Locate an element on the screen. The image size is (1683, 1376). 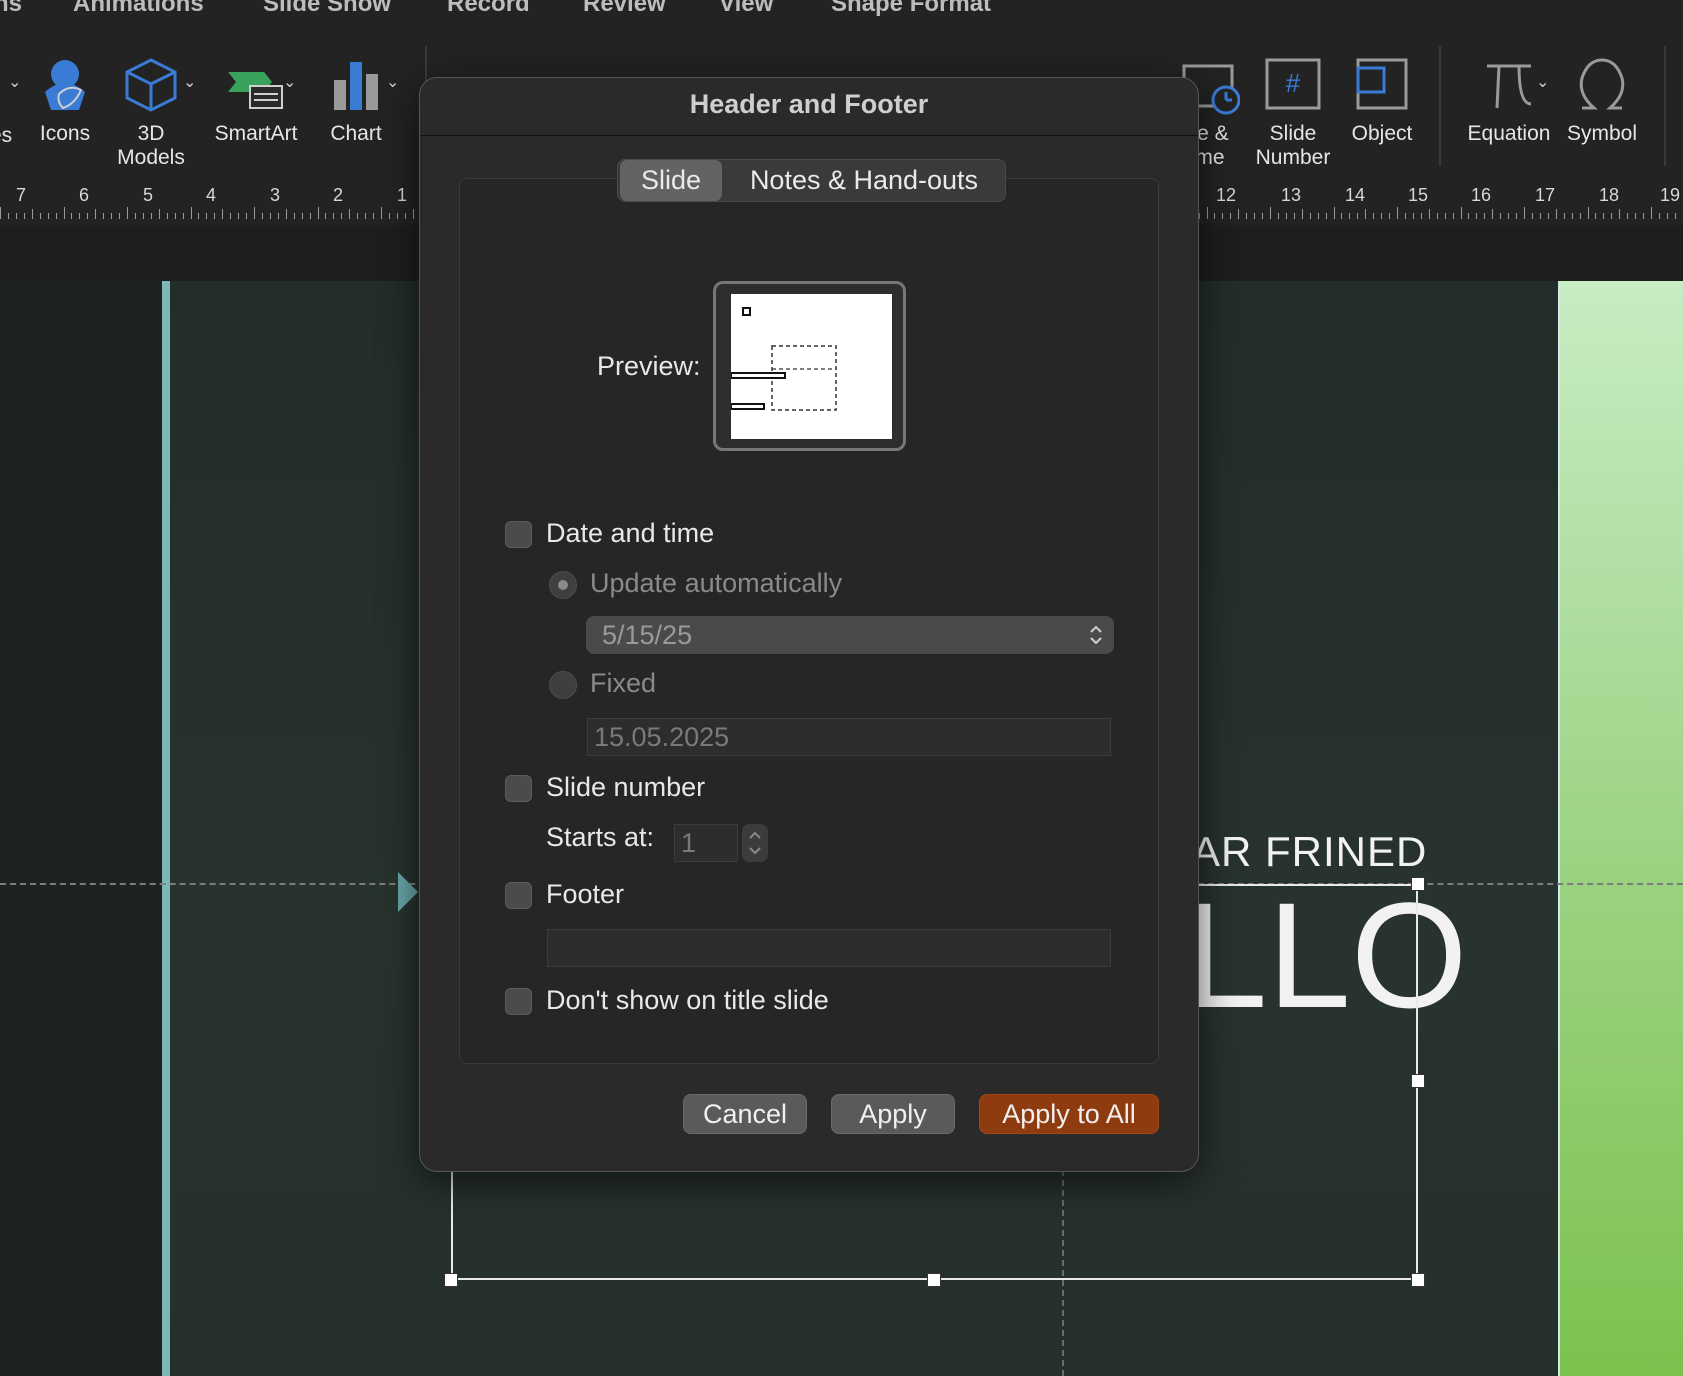
equation-label: Equation is located at coordinates (1509, 133).